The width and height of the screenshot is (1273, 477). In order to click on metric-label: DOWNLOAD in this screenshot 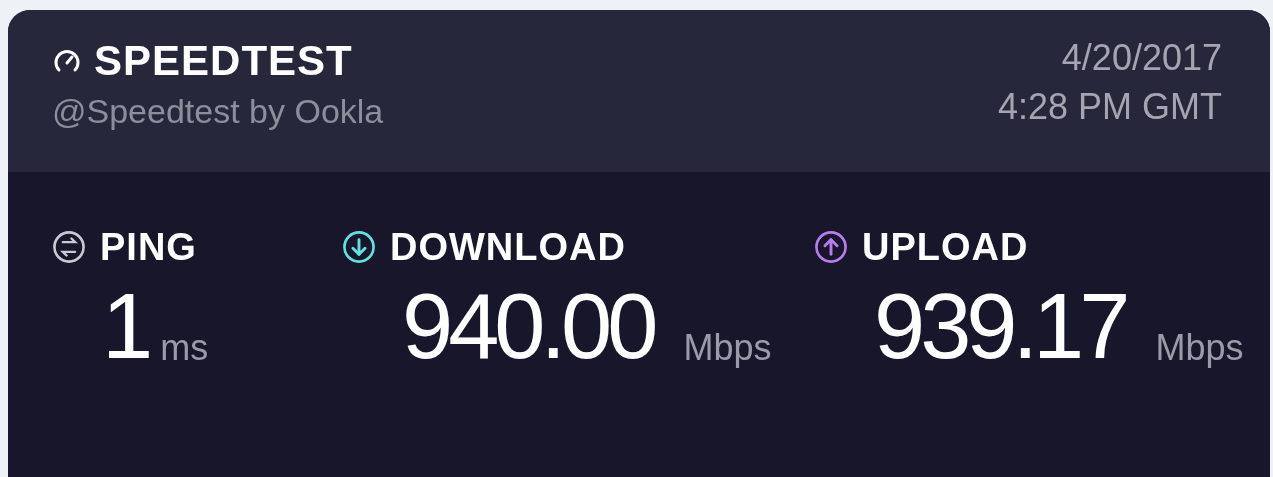, I will do `click(508, 247)`.